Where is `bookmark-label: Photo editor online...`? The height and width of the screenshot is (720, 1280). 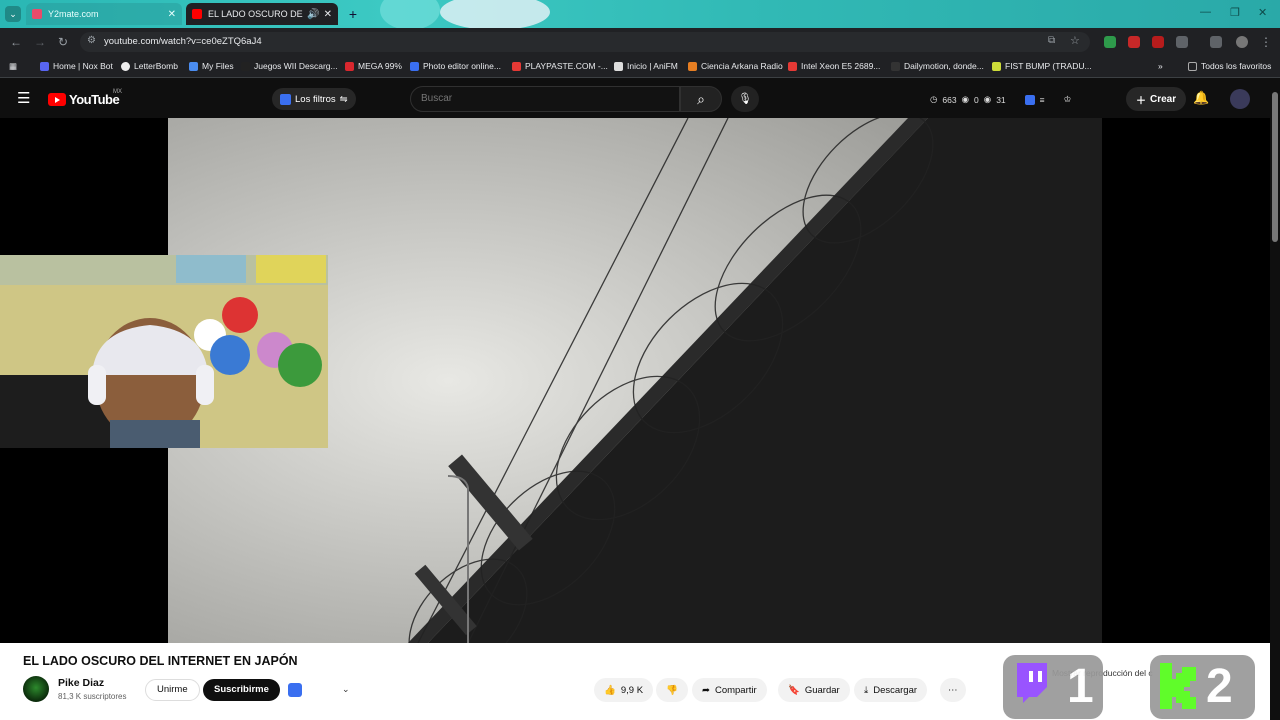
bookmark-label: Photo editor online... is located at coordinates (462, 66).